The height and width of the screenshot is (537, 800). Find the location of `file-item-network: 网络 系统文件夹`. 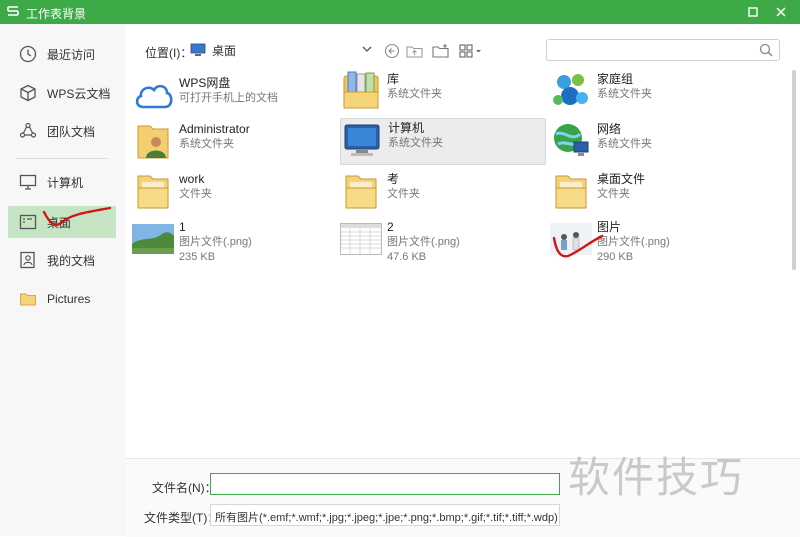

file-item-network: 网络 系统文件夹 is located at coordinates (652, 143).